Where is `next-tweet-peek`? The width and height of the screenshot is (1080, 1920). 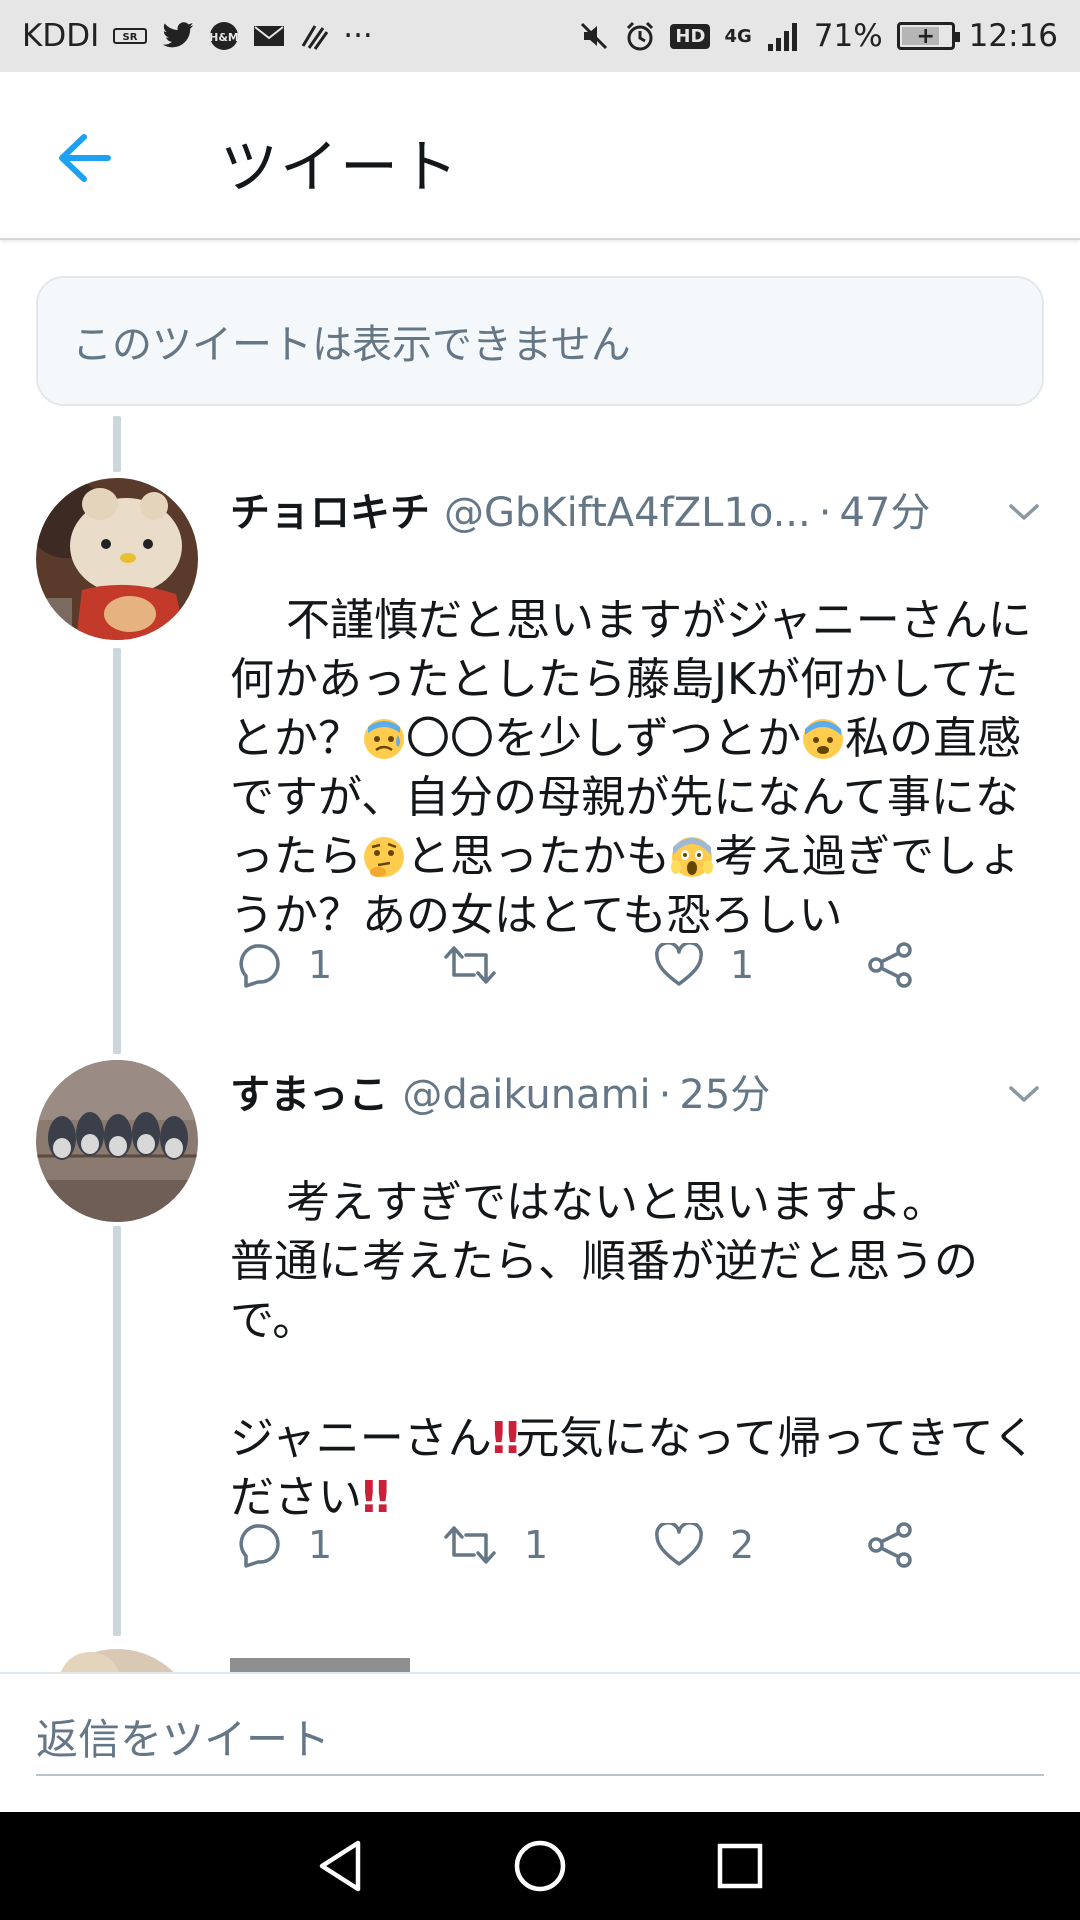
next-tweet-peek is located at coordinates (540, 1656).